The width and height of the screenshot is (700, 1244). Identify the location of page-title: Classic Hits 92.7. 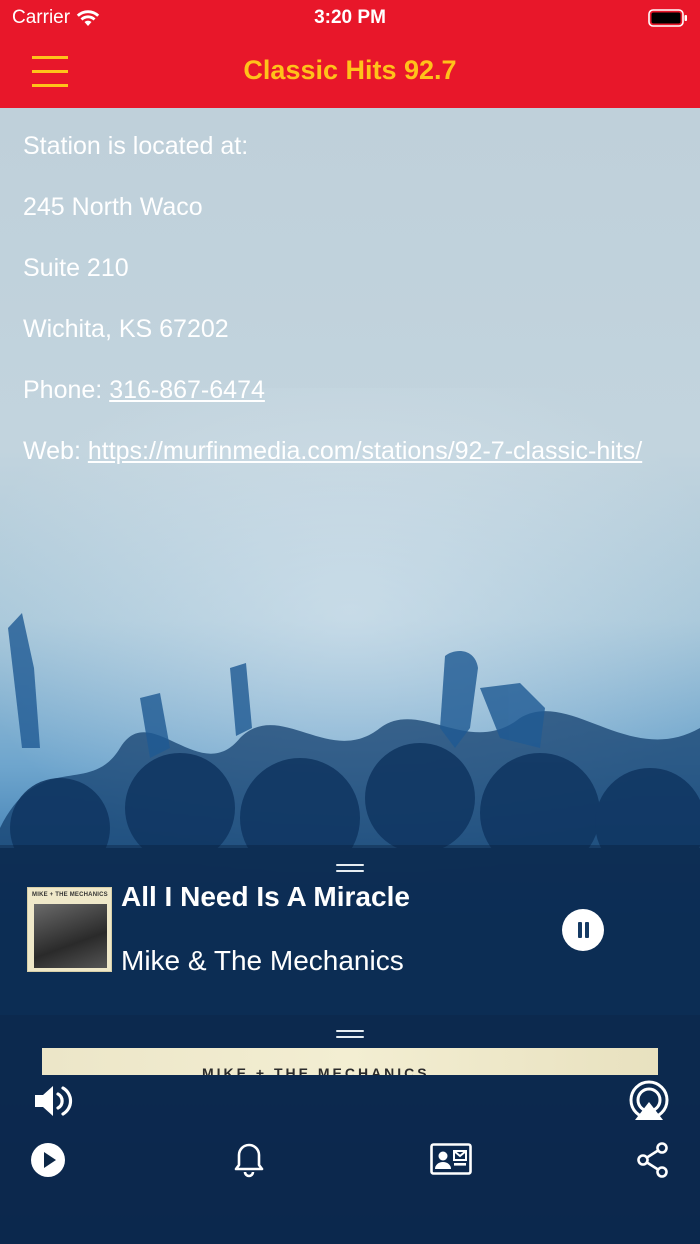
(350, 70).